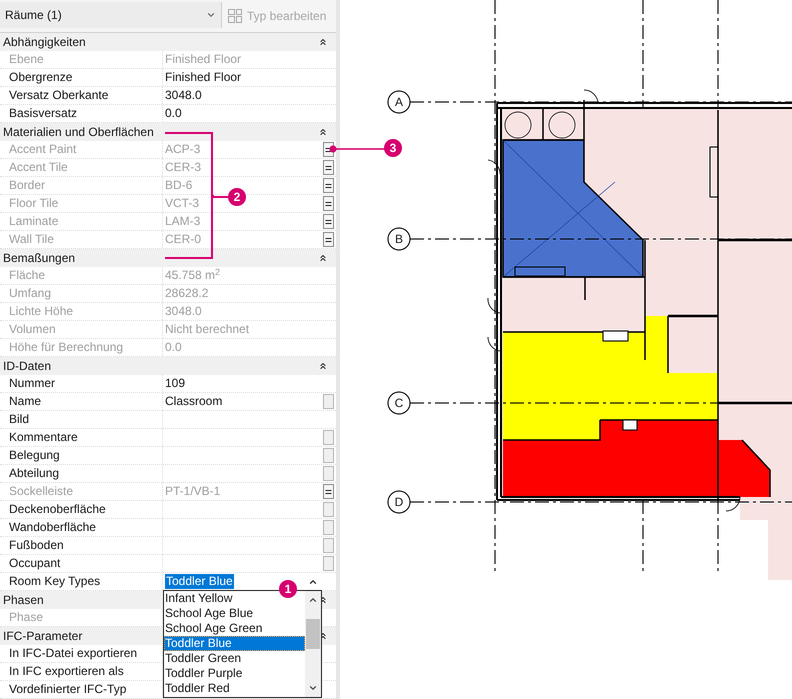  Describe the element at coordinates (237, 197) in the screenshot. I see `callout-badge: 2` at that location.